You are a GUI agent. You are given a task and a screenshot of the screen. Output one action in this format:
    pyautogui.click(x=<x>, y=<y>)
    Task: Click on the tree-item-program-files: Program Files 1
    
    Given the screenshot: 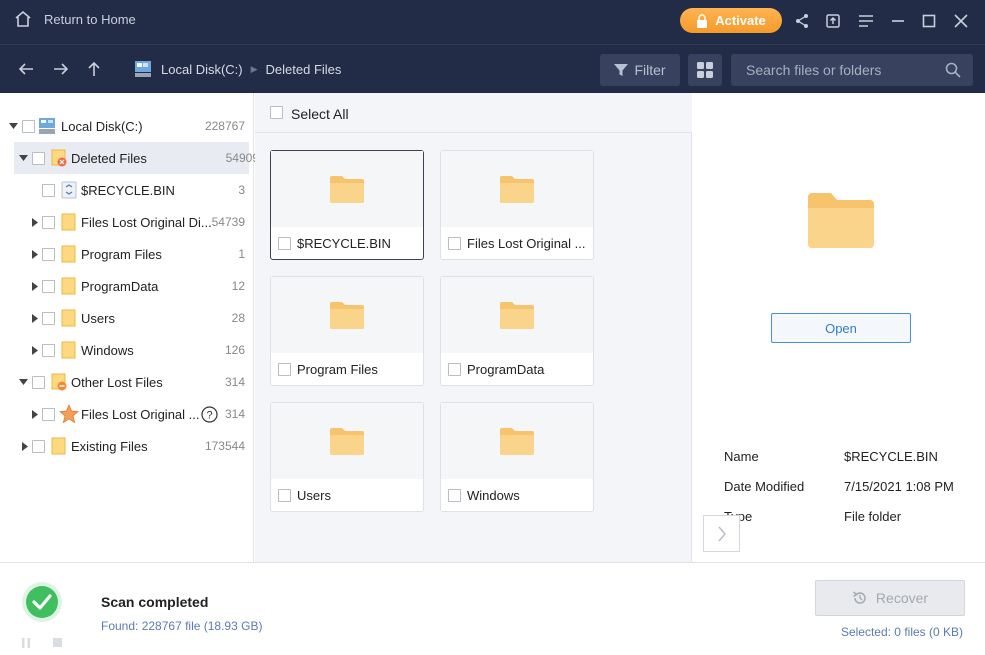 What is the action you would take?
    pyautogui.click(x=127, y=254)
    